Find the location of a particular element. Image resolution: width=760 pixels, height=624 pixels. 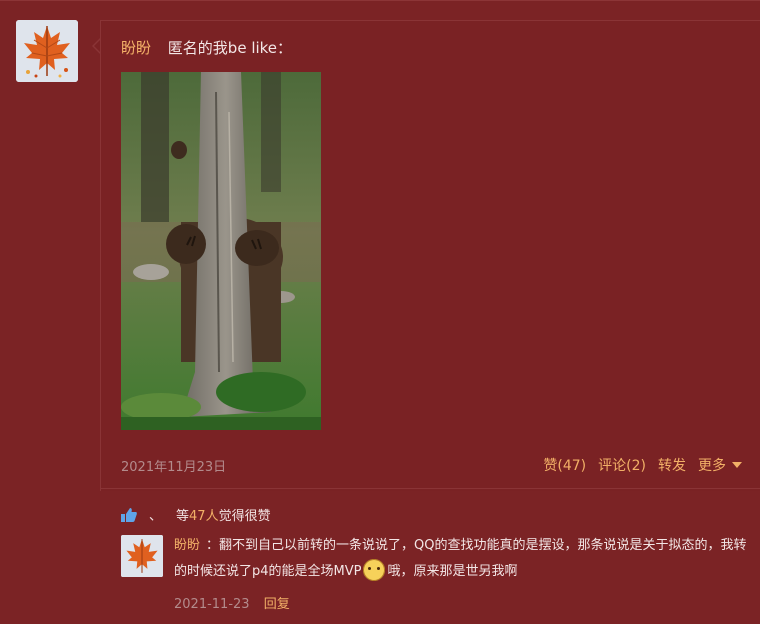

comment-button: 评论(2) is located at coordinates (622, 465).